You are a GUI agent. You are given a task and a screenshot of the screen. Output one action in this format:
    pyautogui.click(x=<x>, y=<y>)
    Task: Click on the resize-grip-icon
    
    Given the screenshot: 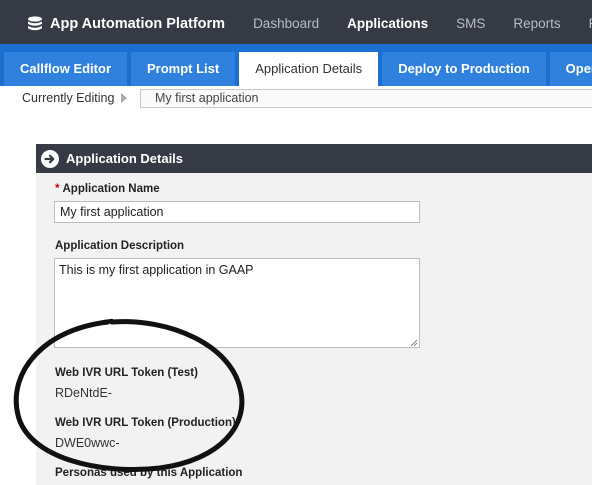 What is the action you would take?
    pyautogui.click(x=414, y=343)
    